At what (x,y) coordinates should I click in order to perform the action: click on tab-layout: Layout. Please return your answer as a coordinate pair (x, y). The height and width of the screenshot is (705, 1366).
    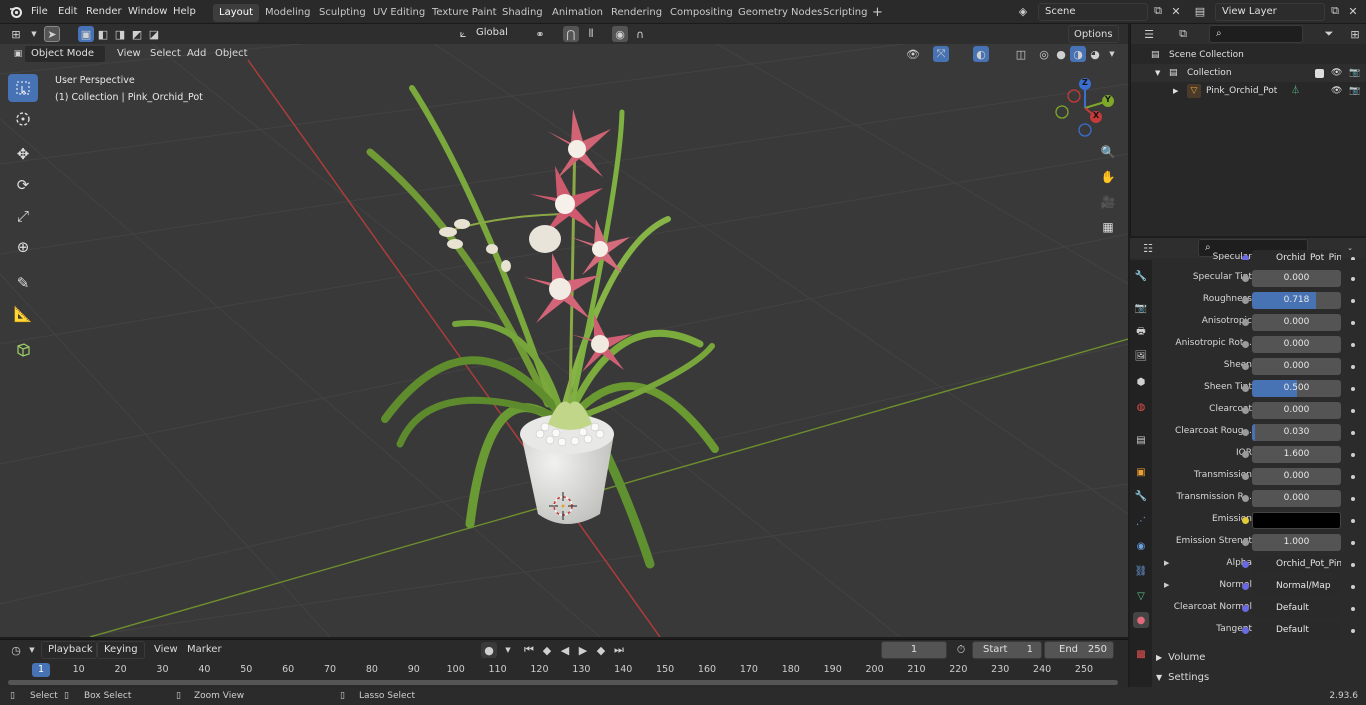
    Looking at the image, I should click on (236, 13).